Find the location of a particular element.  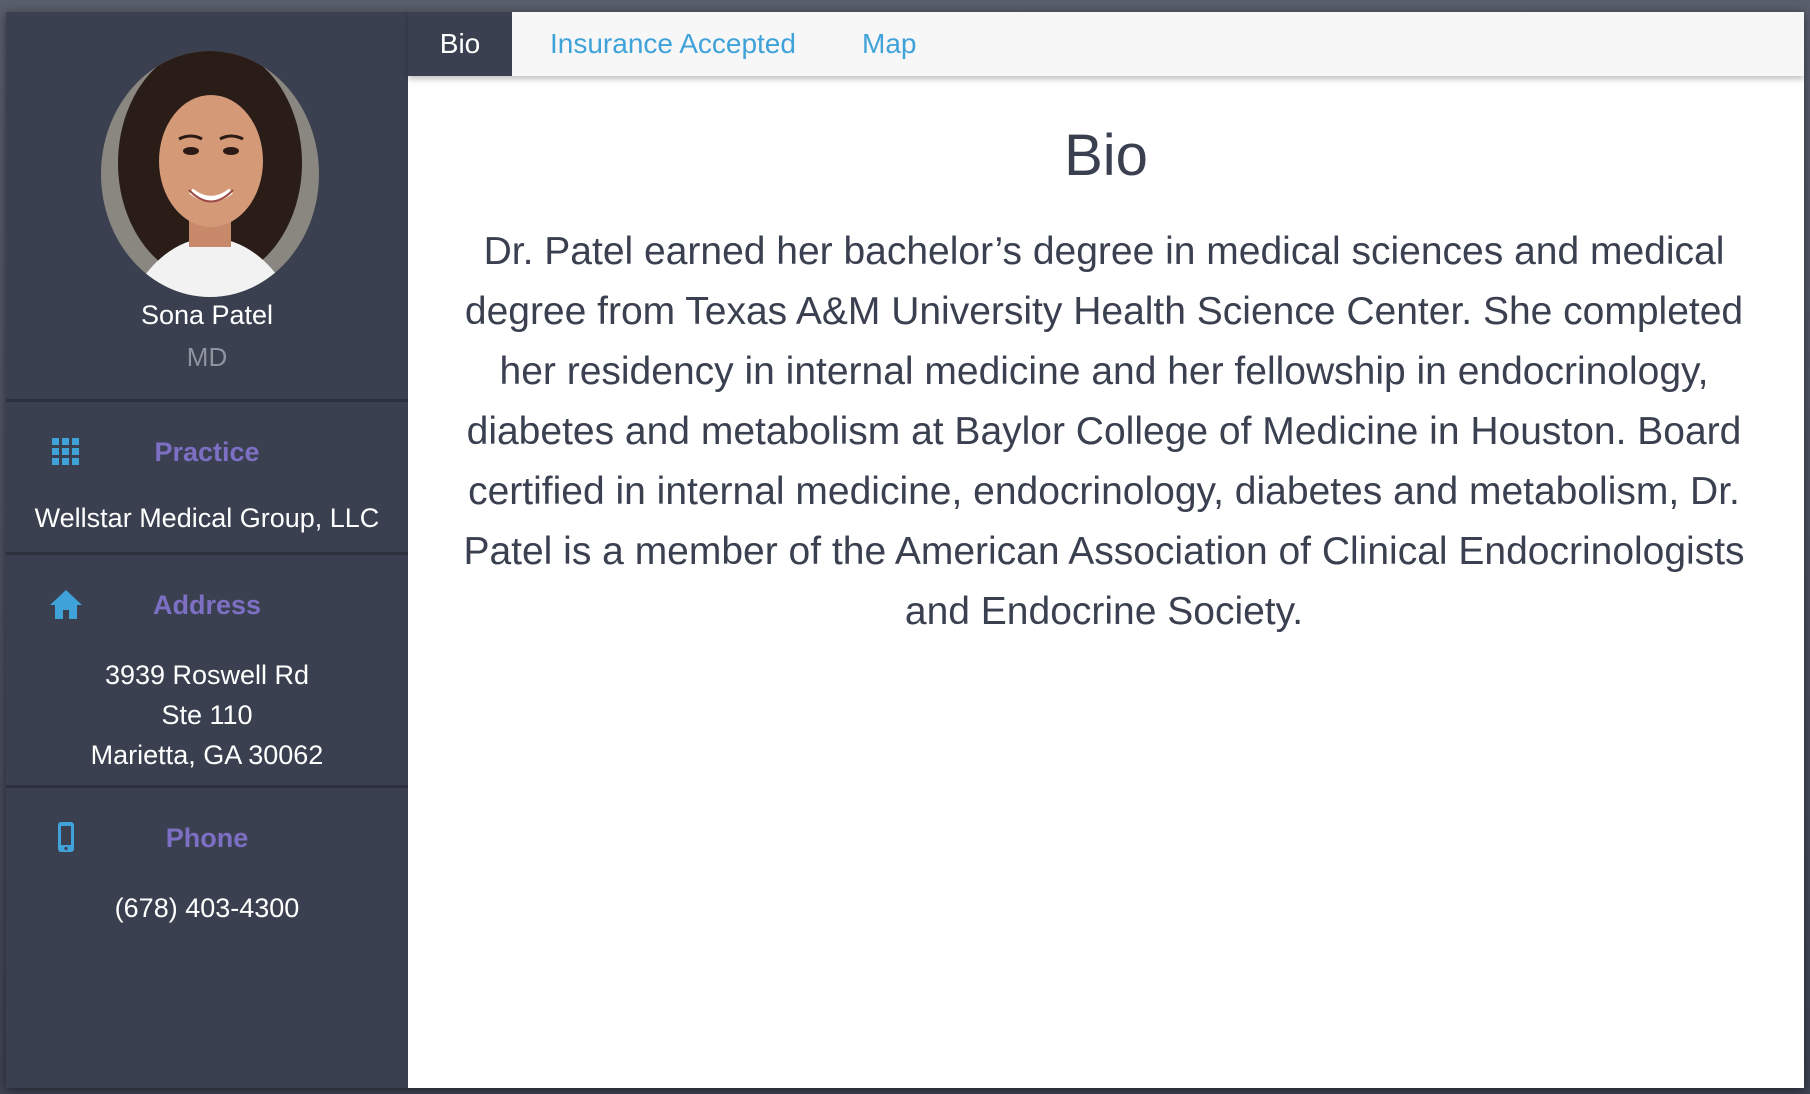

phone-heading: Phone is located at coordinates (207, 838).